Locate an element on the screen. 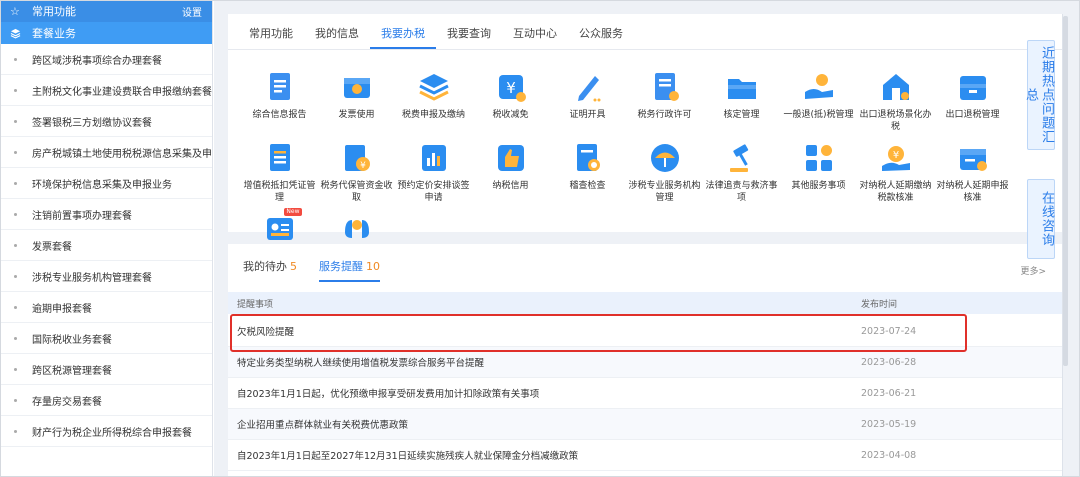  task-tab-count: 10 is located at coordinates (373, 266).